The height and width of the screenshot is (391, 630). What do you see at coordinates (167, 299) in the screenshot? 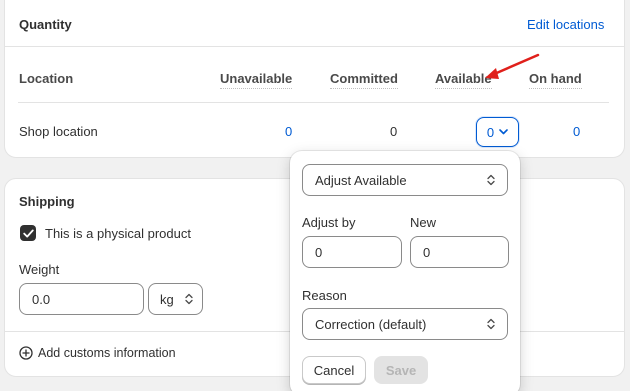
I see `weight-unit-value: kg` at bounding box center [167, 299].